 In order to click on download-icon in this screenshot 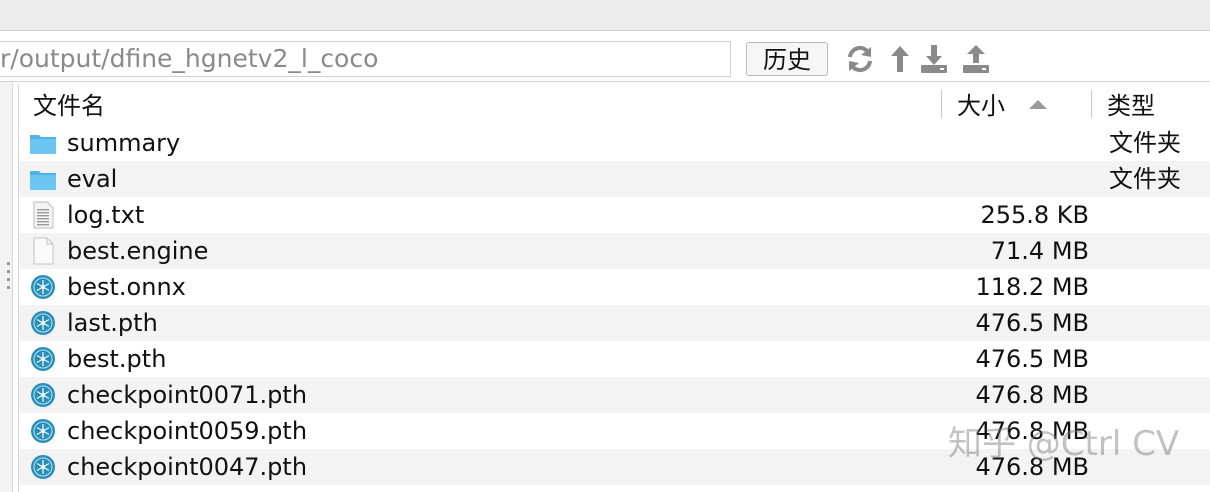, I will do `click(934, 59)`.